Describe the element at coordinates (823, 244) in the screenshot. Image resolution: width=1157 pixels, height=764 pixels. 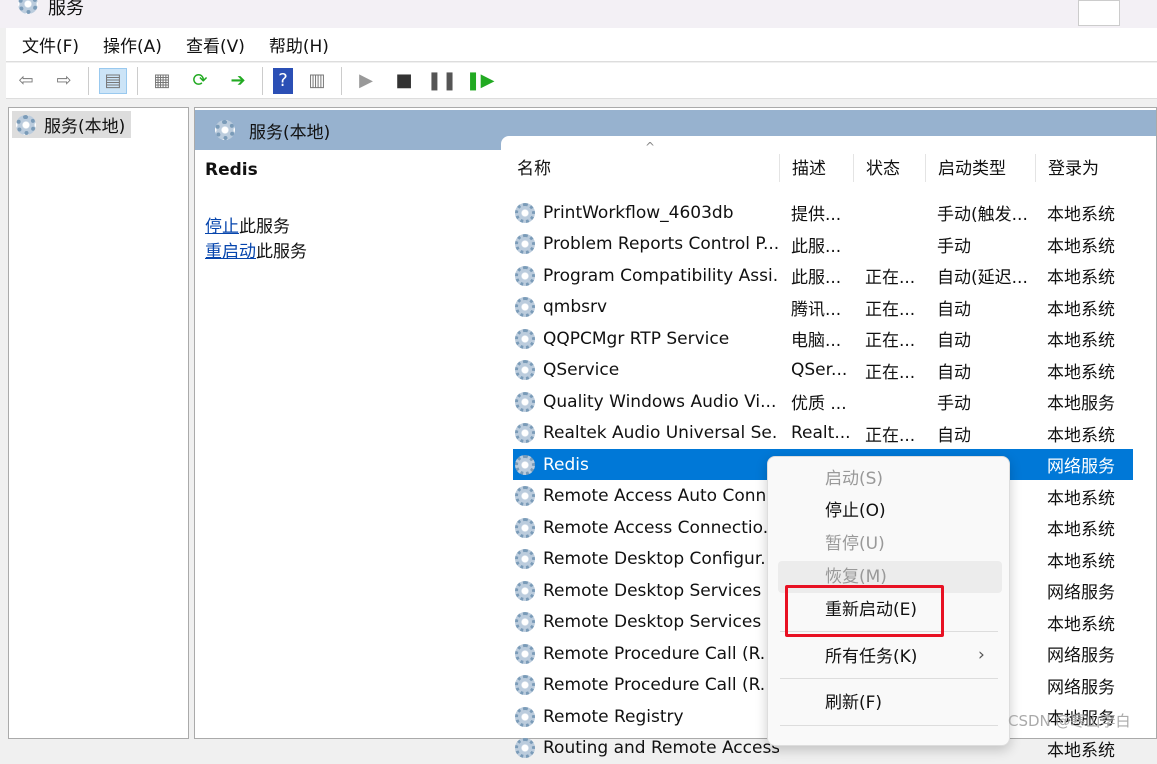
I see `table-row: Problem Reports Control P... 此服... 手动 本地系统` at that location.